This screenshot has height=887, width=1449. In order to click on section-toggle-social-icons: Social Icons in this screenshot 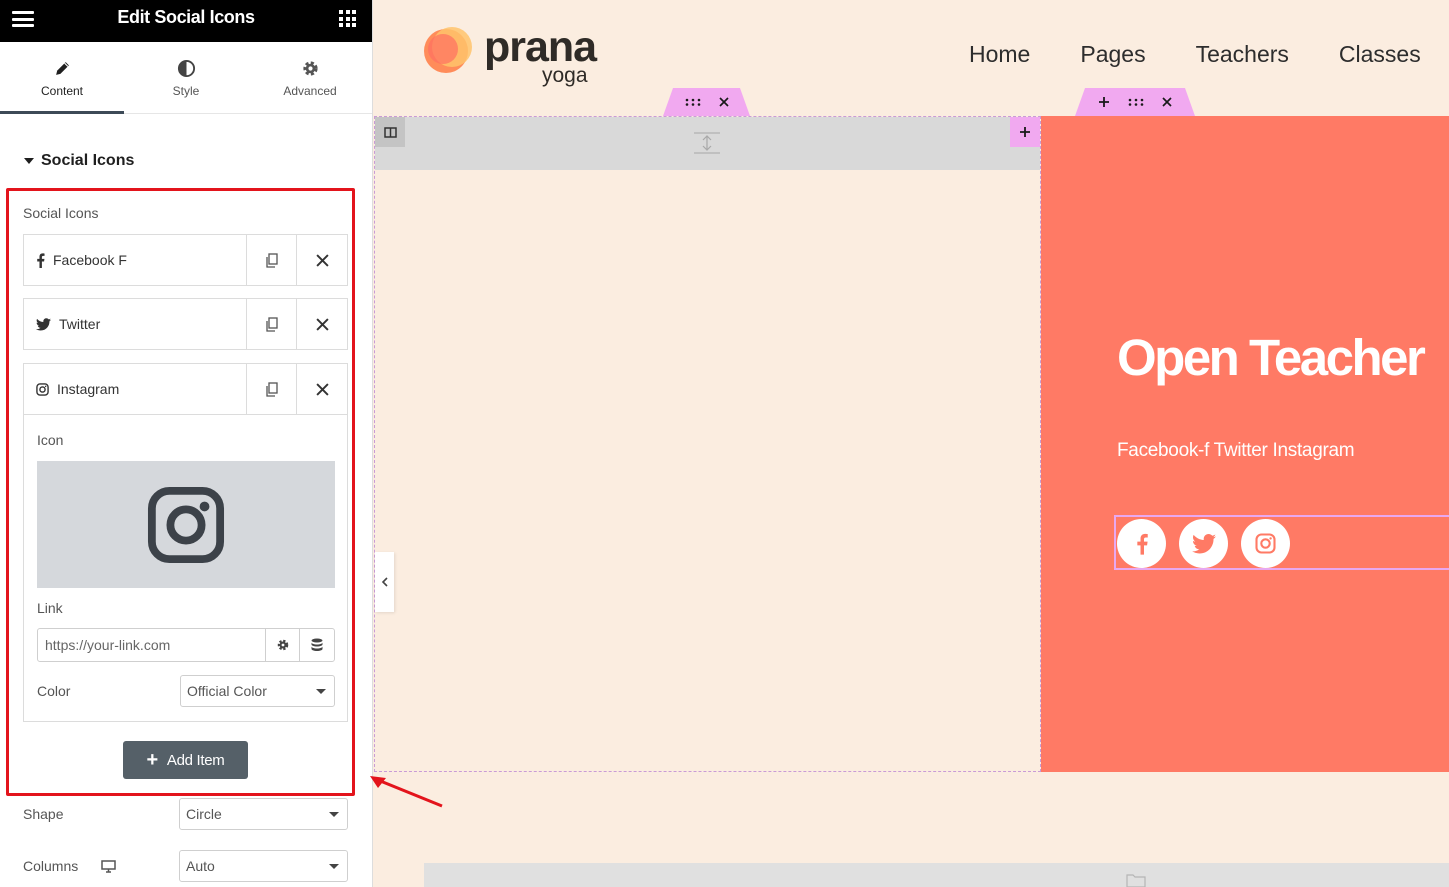, I will do `click(79, 161)`.